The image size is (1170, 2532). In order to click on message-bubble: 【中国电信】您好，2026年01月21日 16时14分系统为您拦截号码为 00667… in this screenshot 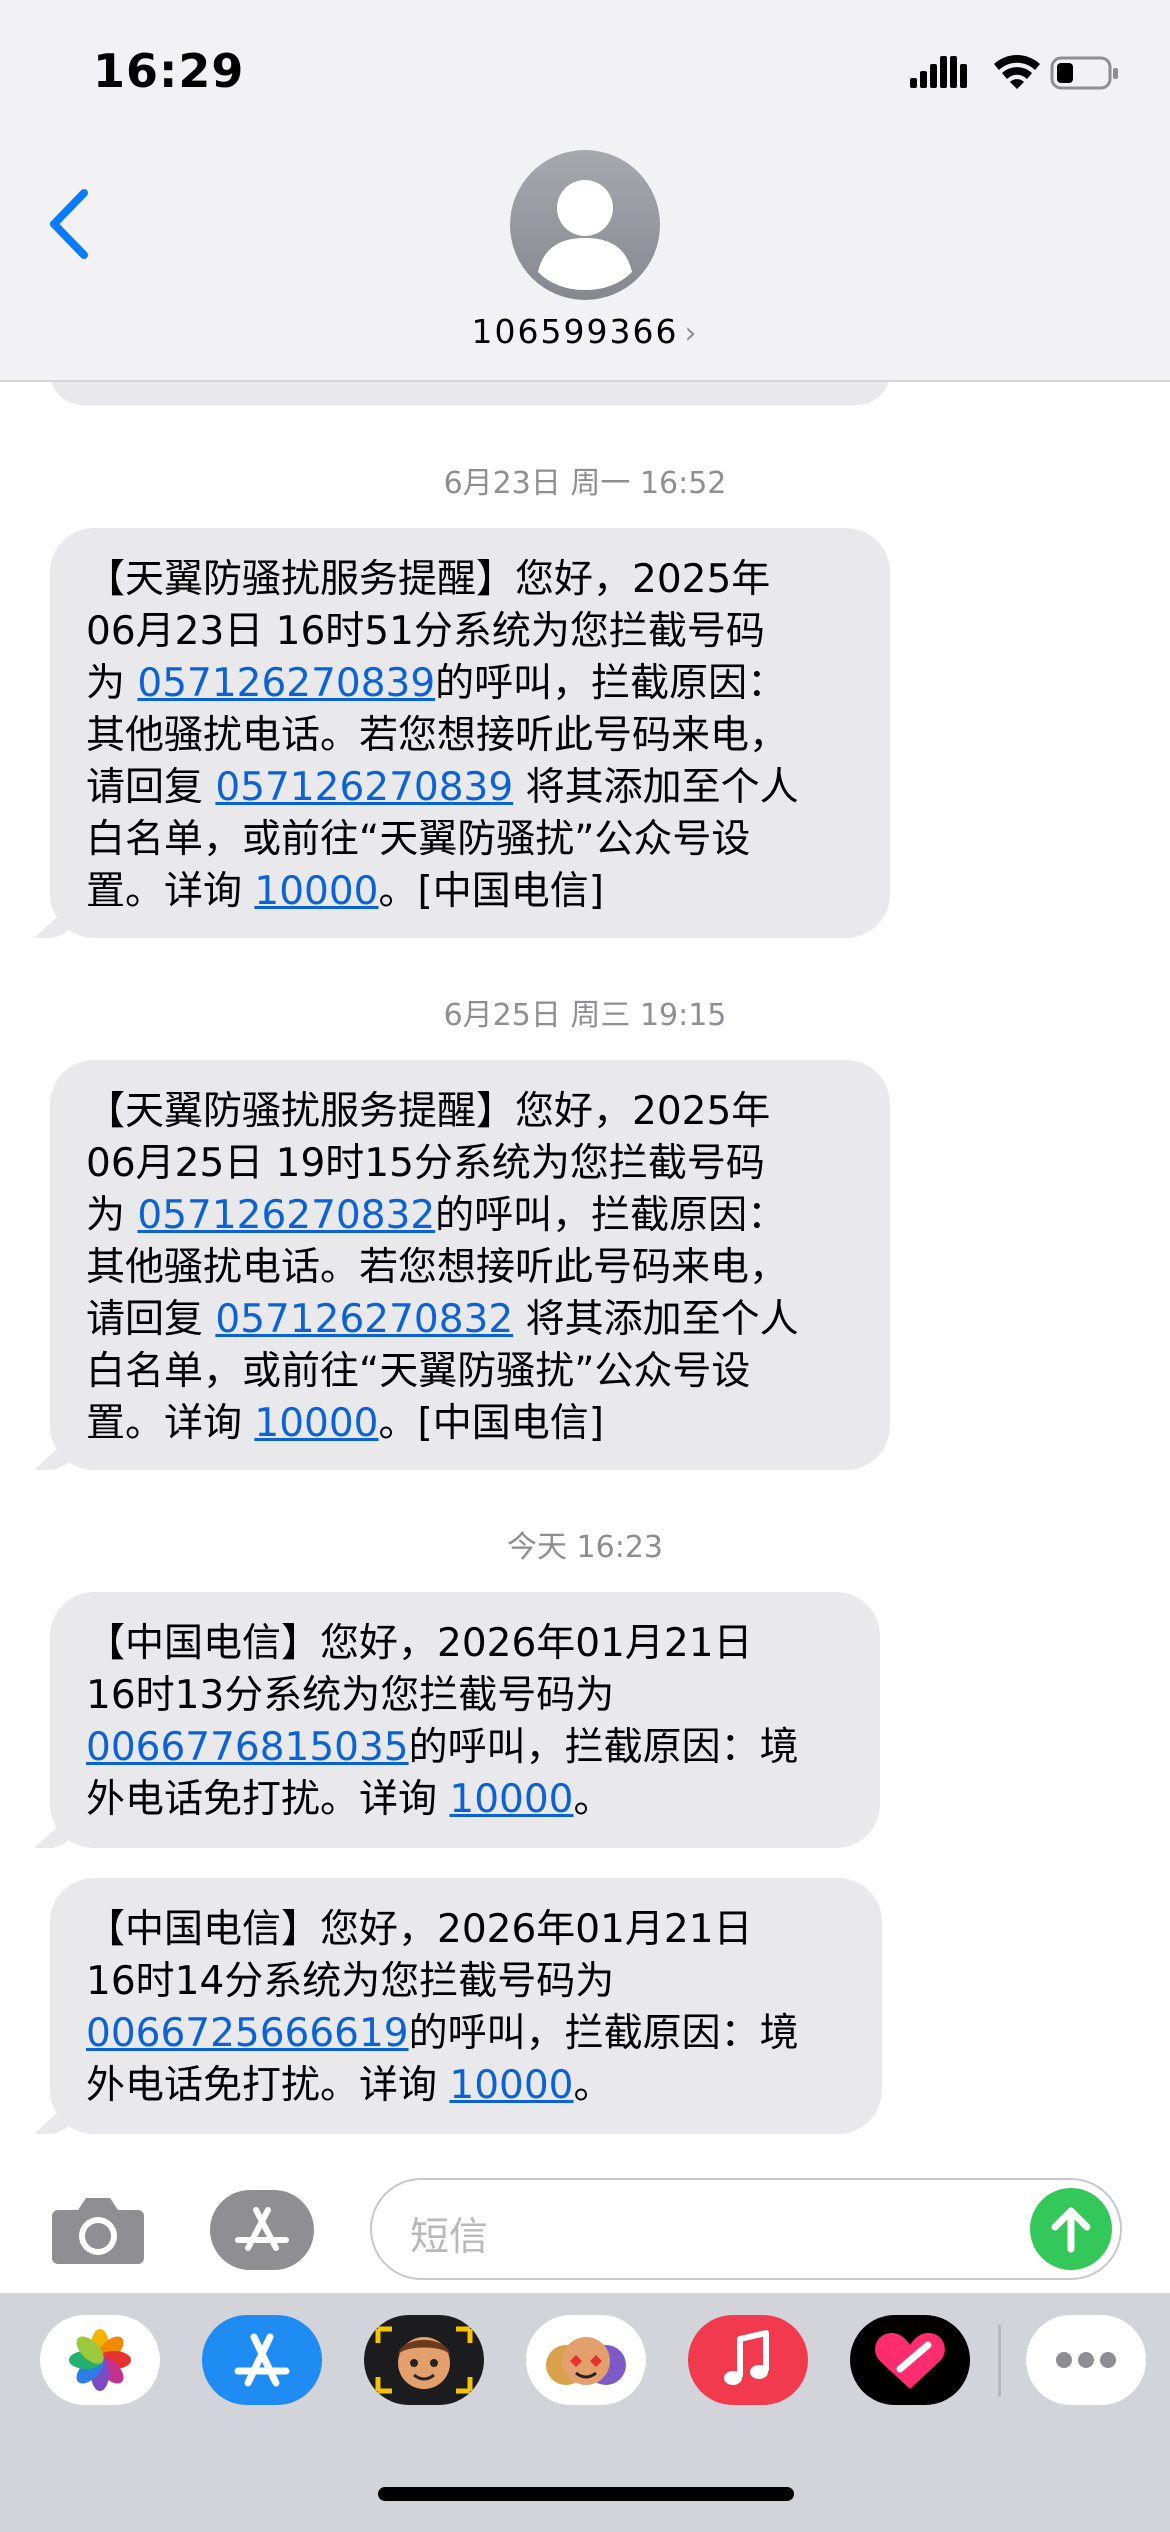, I will do `click(458, 2006)`.